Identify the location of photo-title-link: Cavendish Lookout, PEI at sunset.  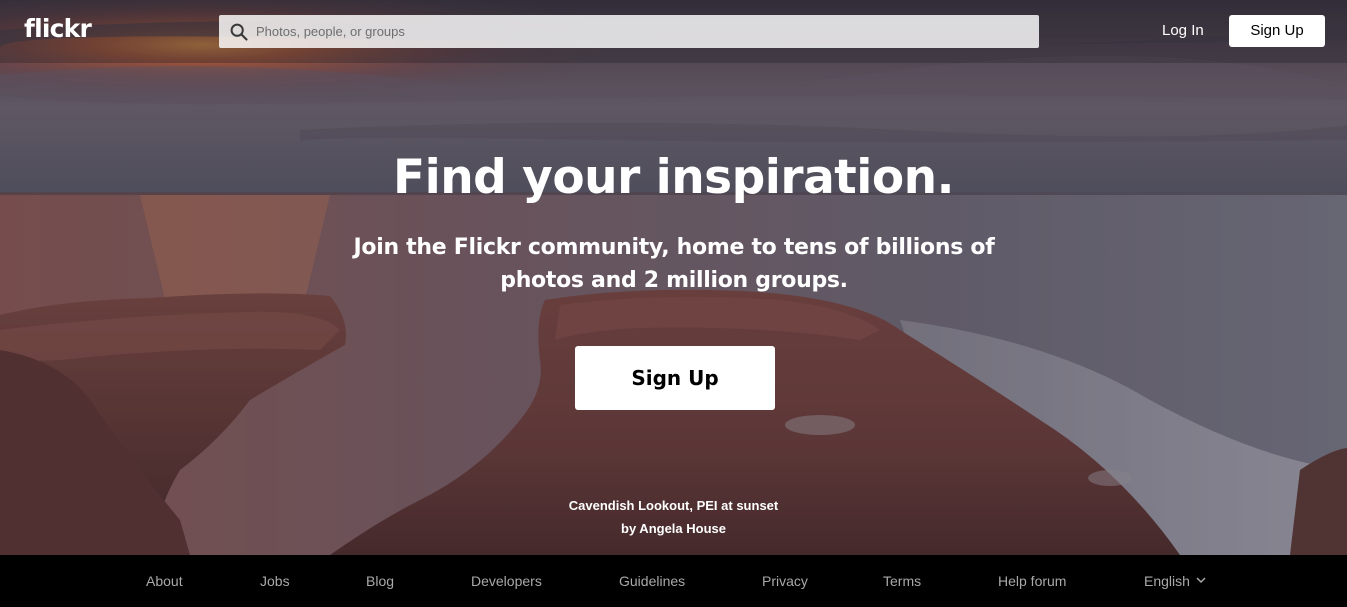
(673, 505).